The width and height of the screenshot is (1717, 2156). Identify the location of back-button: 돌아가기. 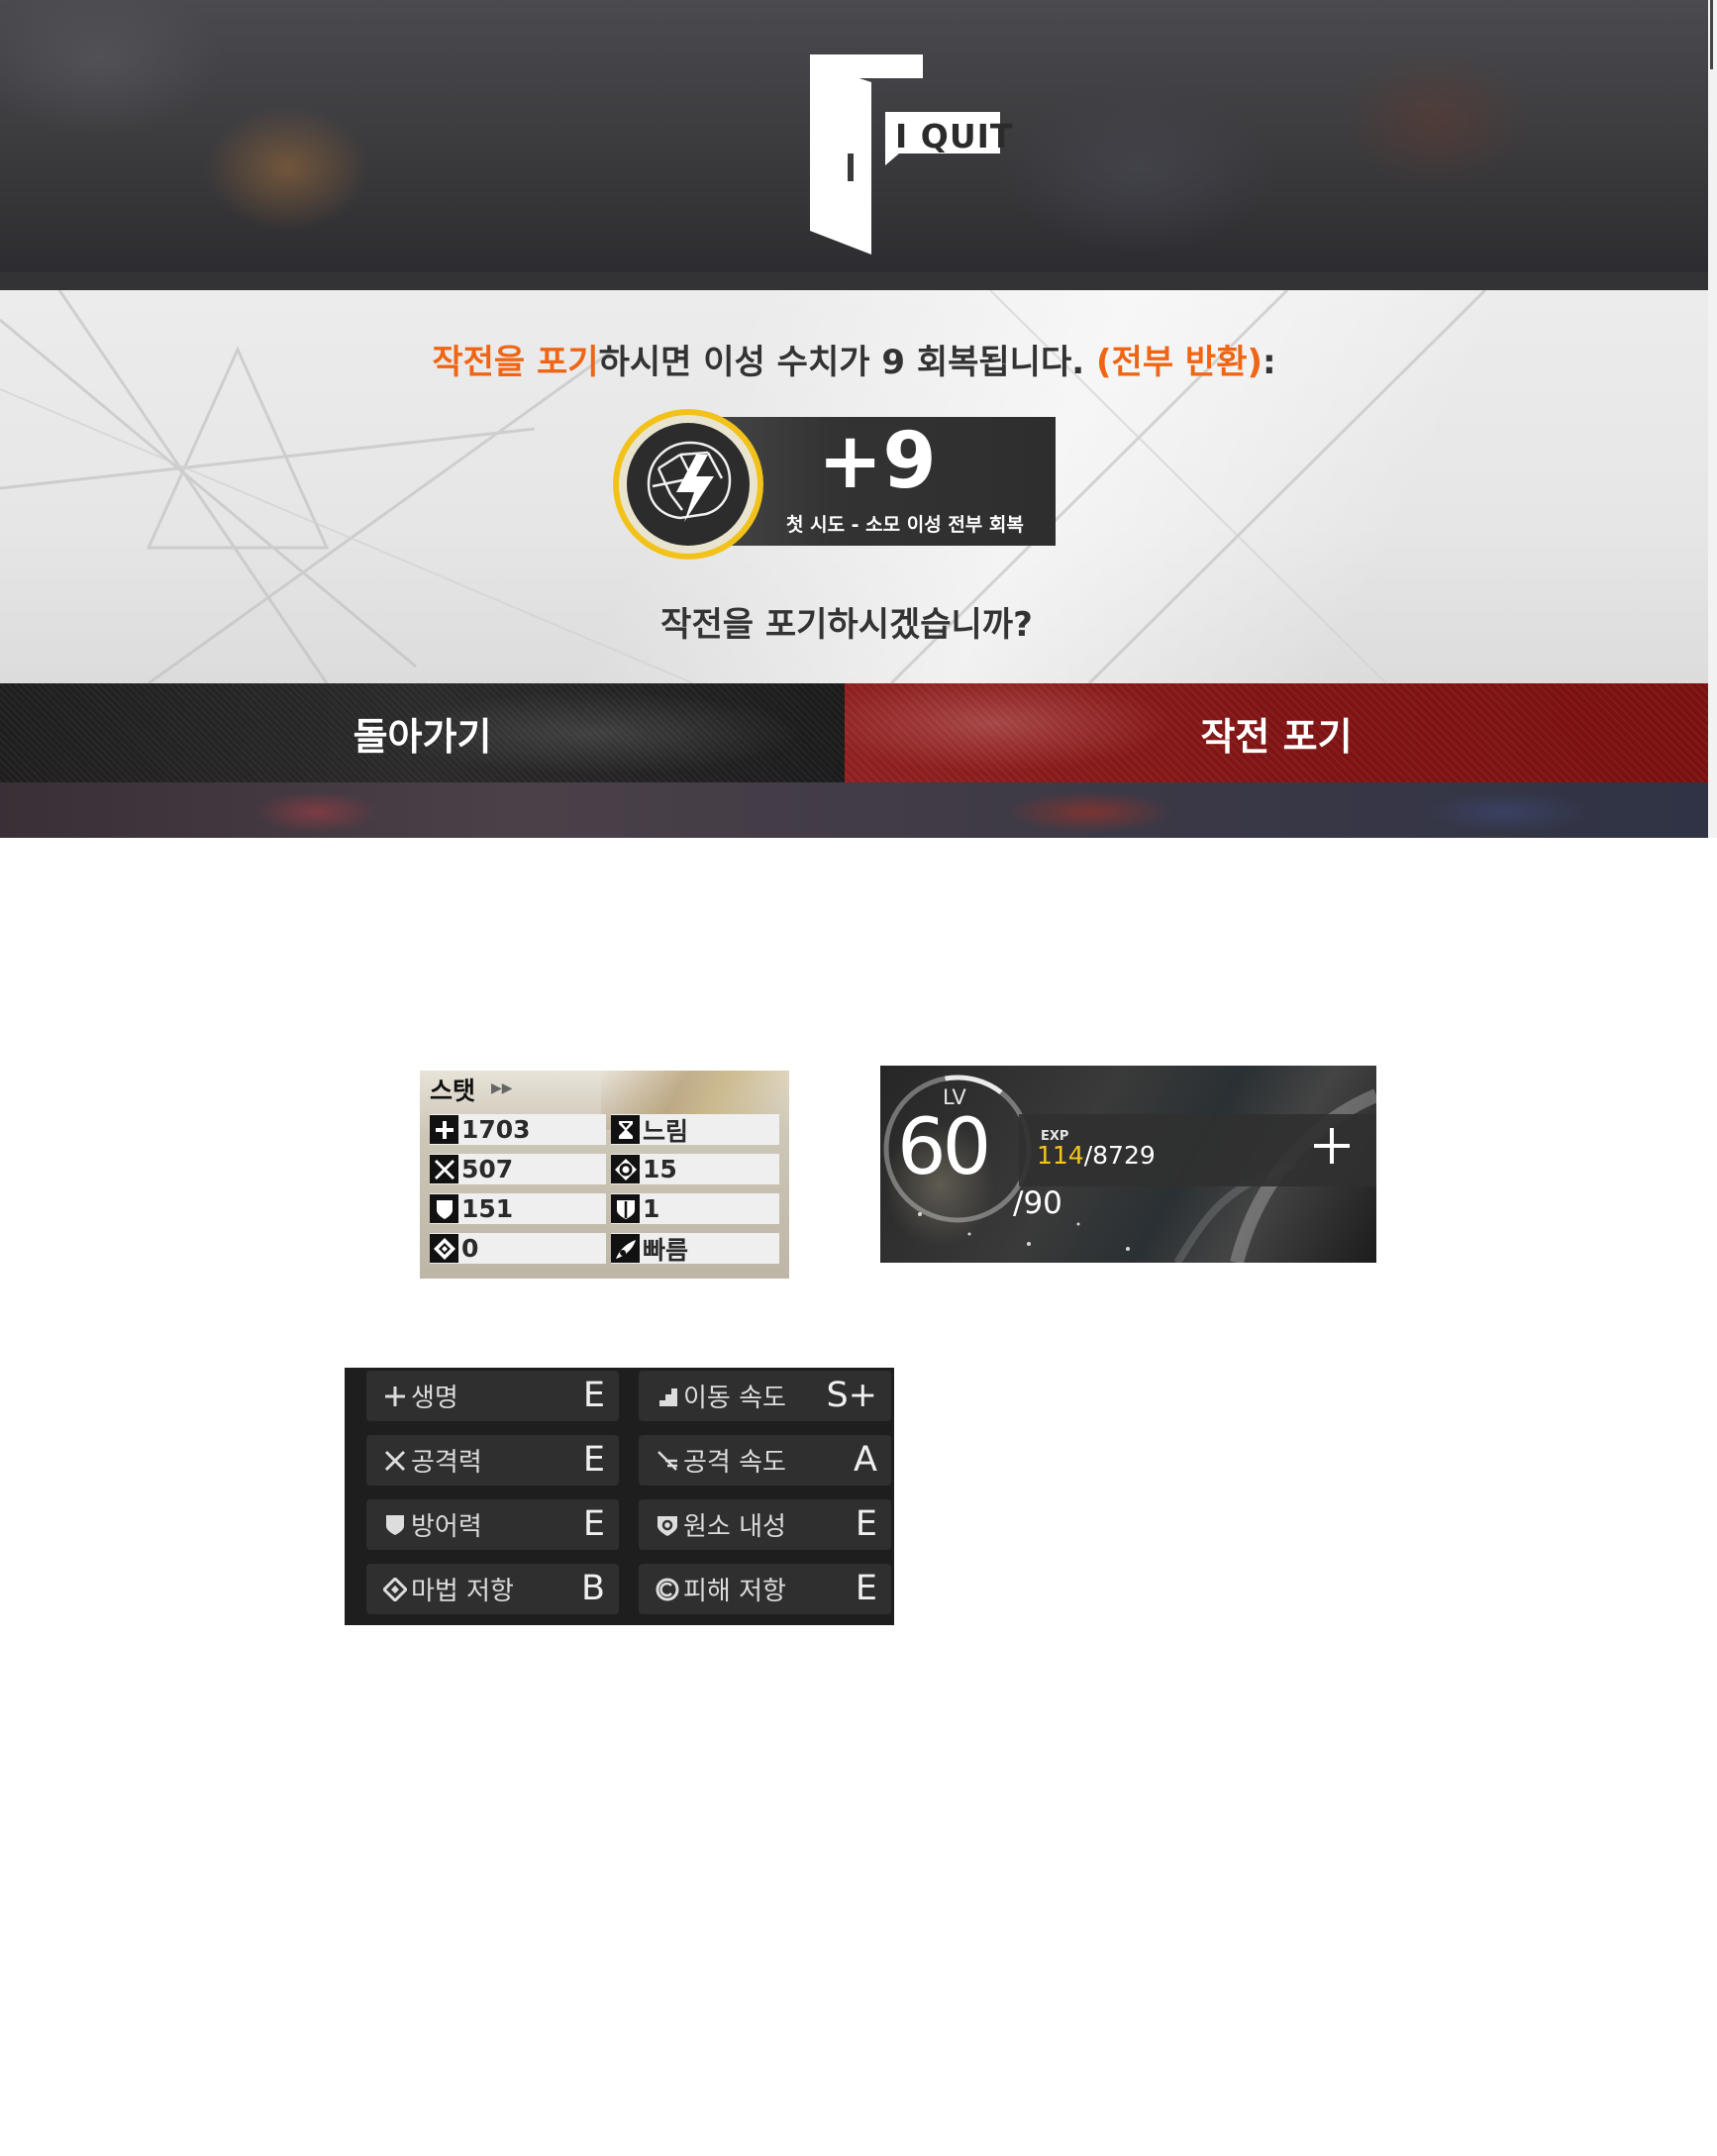
(423, 732).